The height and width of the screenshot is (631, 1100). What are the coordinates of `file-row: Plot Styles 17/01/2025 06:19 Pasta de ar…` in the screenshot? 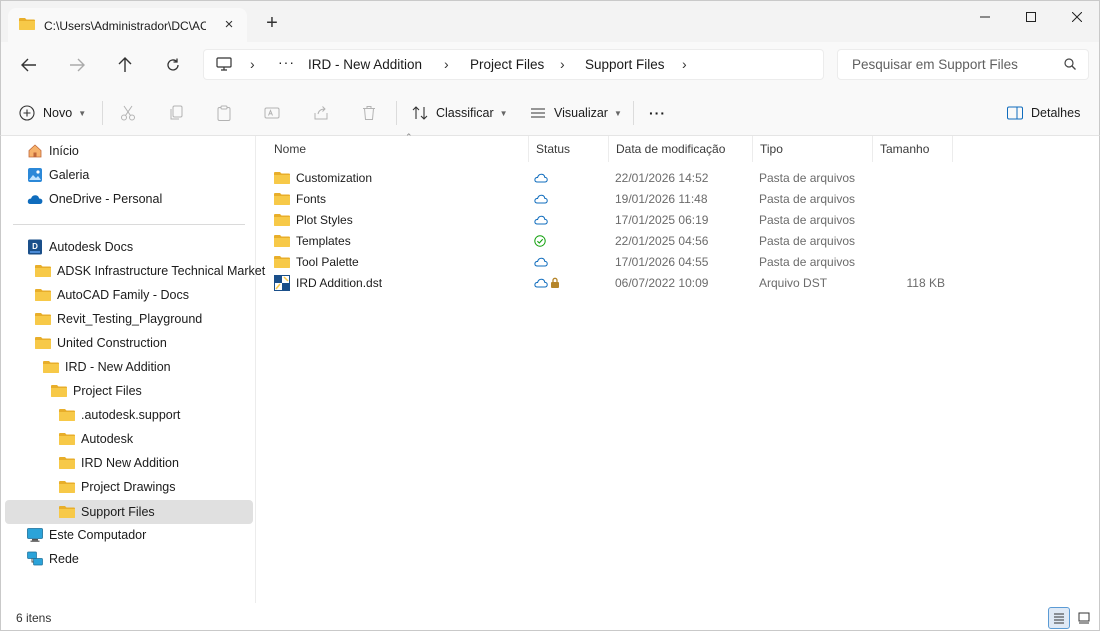 It's located at (614, 219).